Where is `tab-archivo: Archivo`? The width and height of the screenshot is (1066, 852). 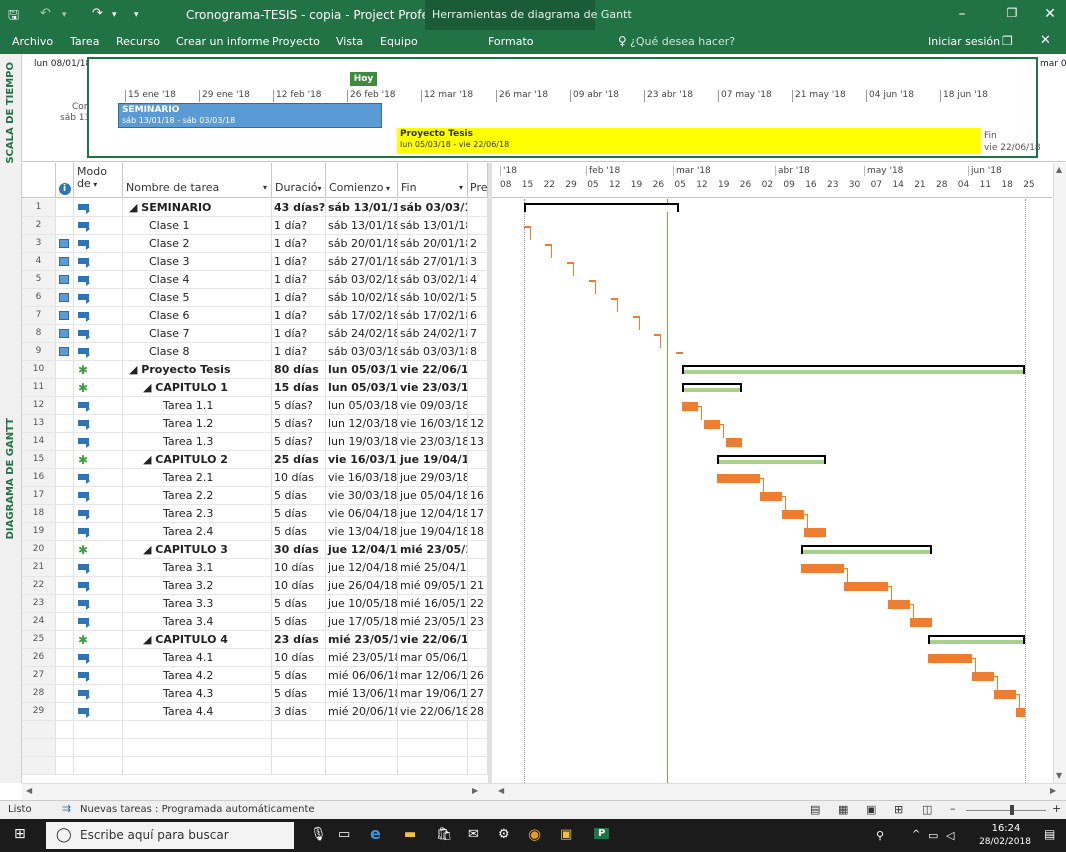
tab-archivo: Archivo is located at coordinates (32, 41).